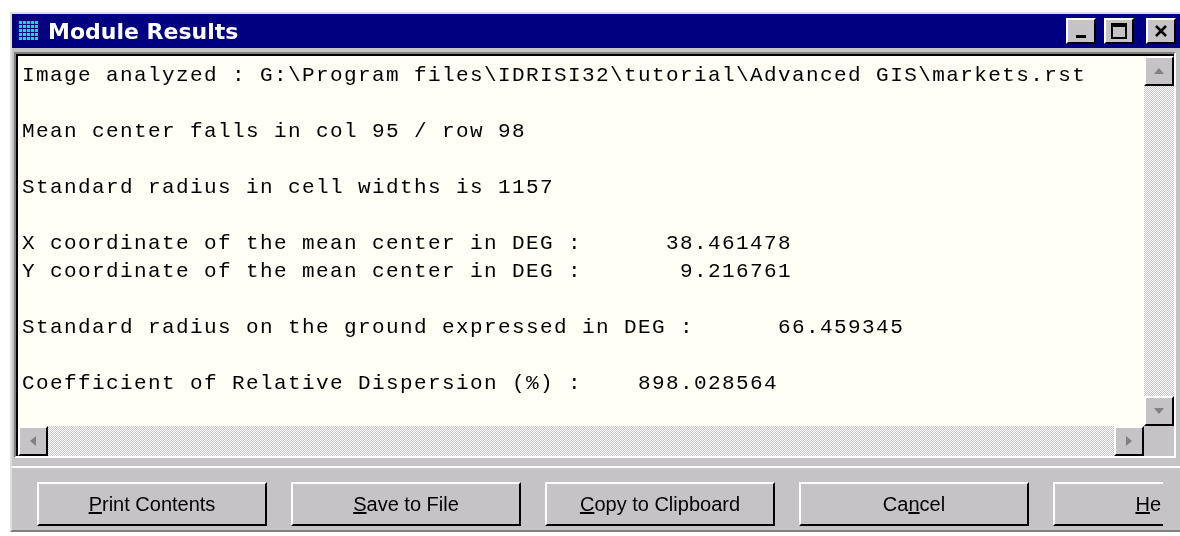 The width and height of the screenshot is (1180, 536). Describe the element at coordinates (406, 504) in the screenshot. I see `dialog-button: Save to File` at that location.